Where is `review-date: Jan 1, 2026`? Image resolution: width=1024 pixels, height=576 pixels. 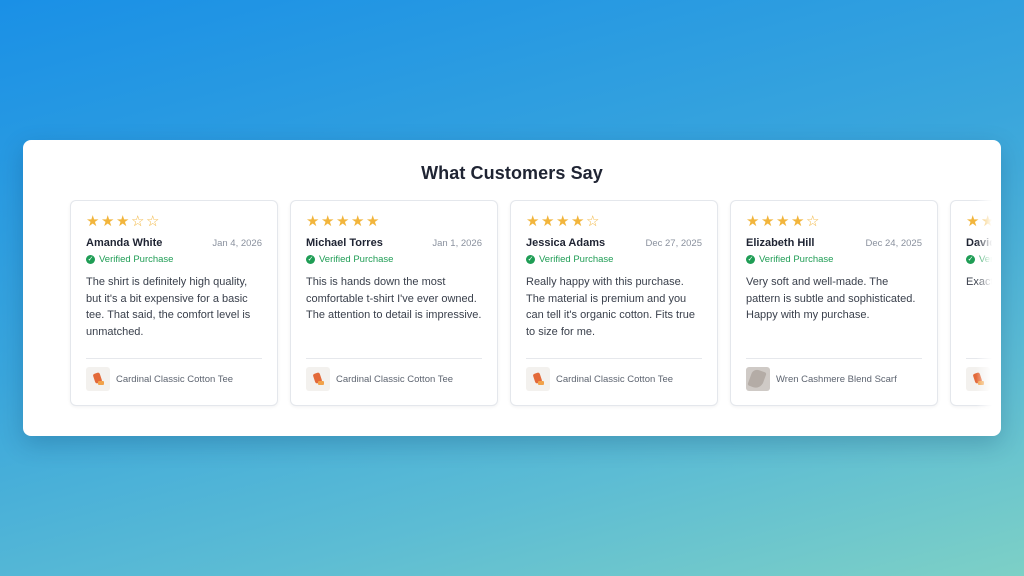
review-date: Jan 1, 2026 is located at coordinates (457, 243).